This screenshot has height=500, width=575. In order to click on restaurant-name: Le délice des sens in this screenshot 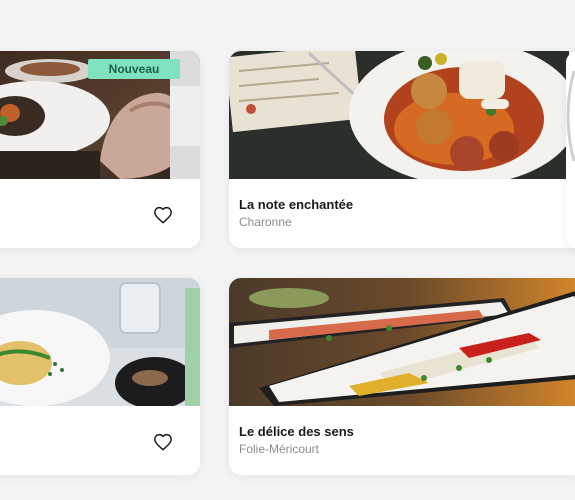, I will do `click(296, 431)`.